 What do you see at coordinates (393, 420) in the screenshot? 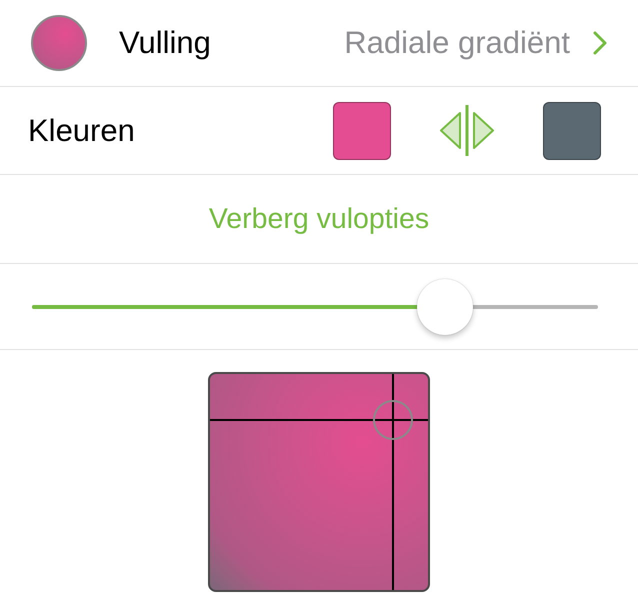
I see `center-handle` at bounding box center [393, 420].